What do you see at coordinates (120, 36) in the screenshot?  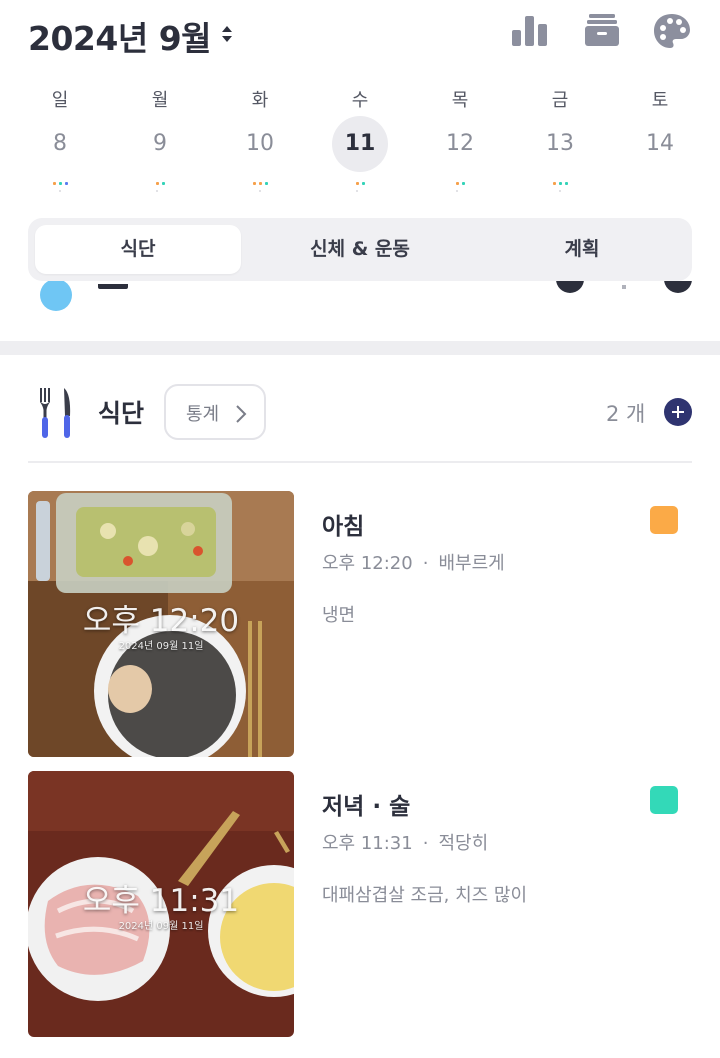 I see `month-title: 2024년 9월` at bounding box center [120, 36].